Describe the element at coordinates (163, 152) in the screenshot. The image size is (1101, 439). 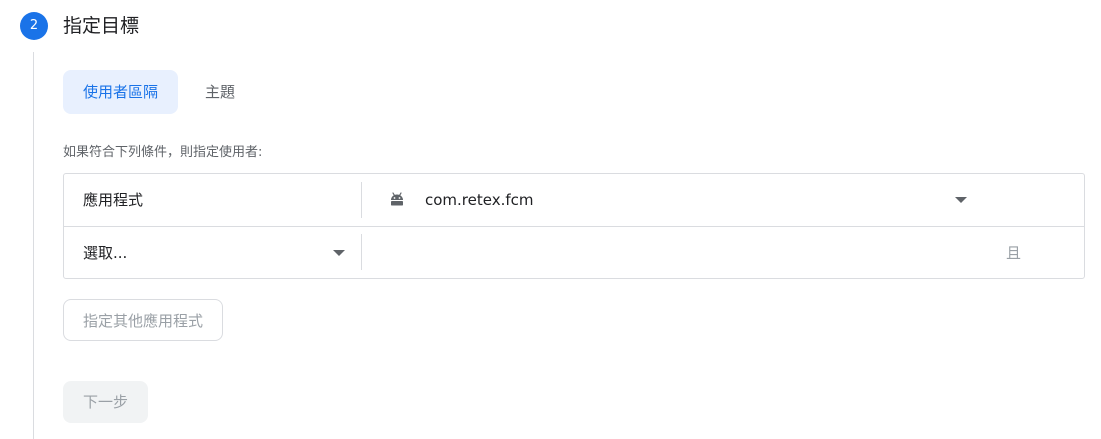
I see `condition-description: 如果符合下列條件，則指定使用者:` at that location.